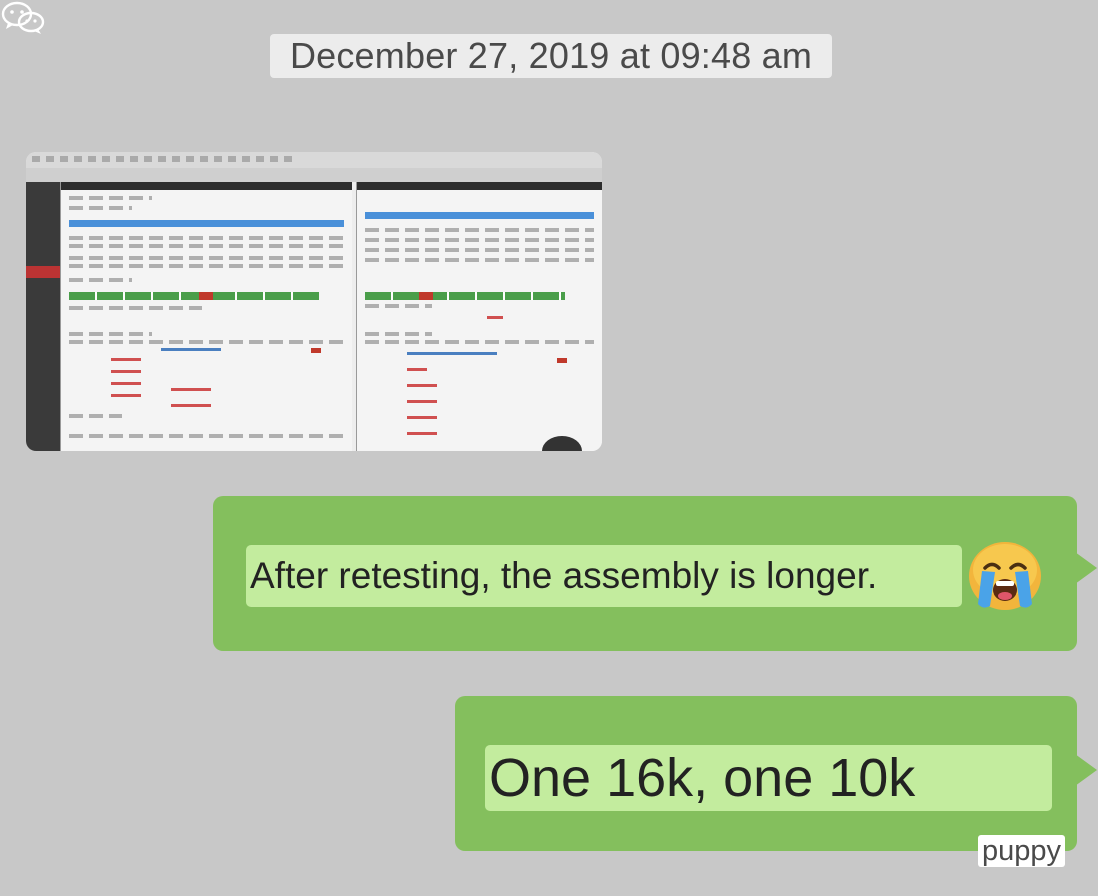  Describe the element at coordinates (1022, 851) in the screenshot. I see `watermark-label: puppy` at that location.